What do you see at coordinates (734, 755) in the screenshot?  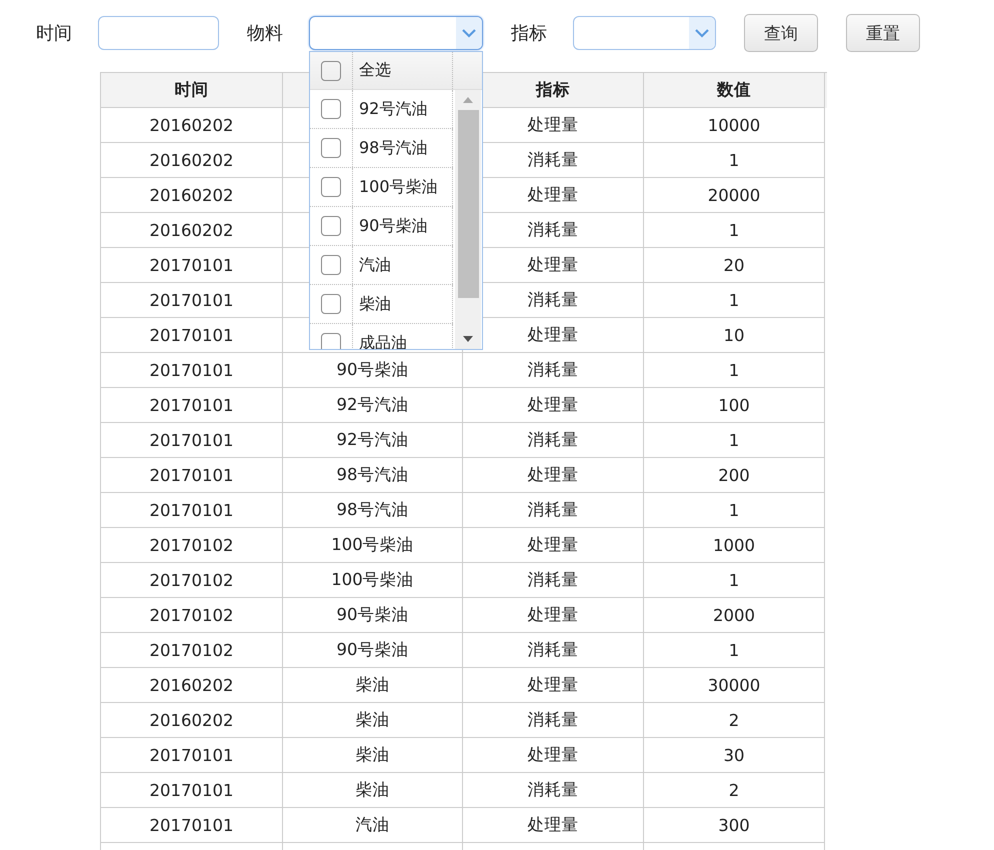 I see `table-cell: 30` at bounding box center [734, 755].